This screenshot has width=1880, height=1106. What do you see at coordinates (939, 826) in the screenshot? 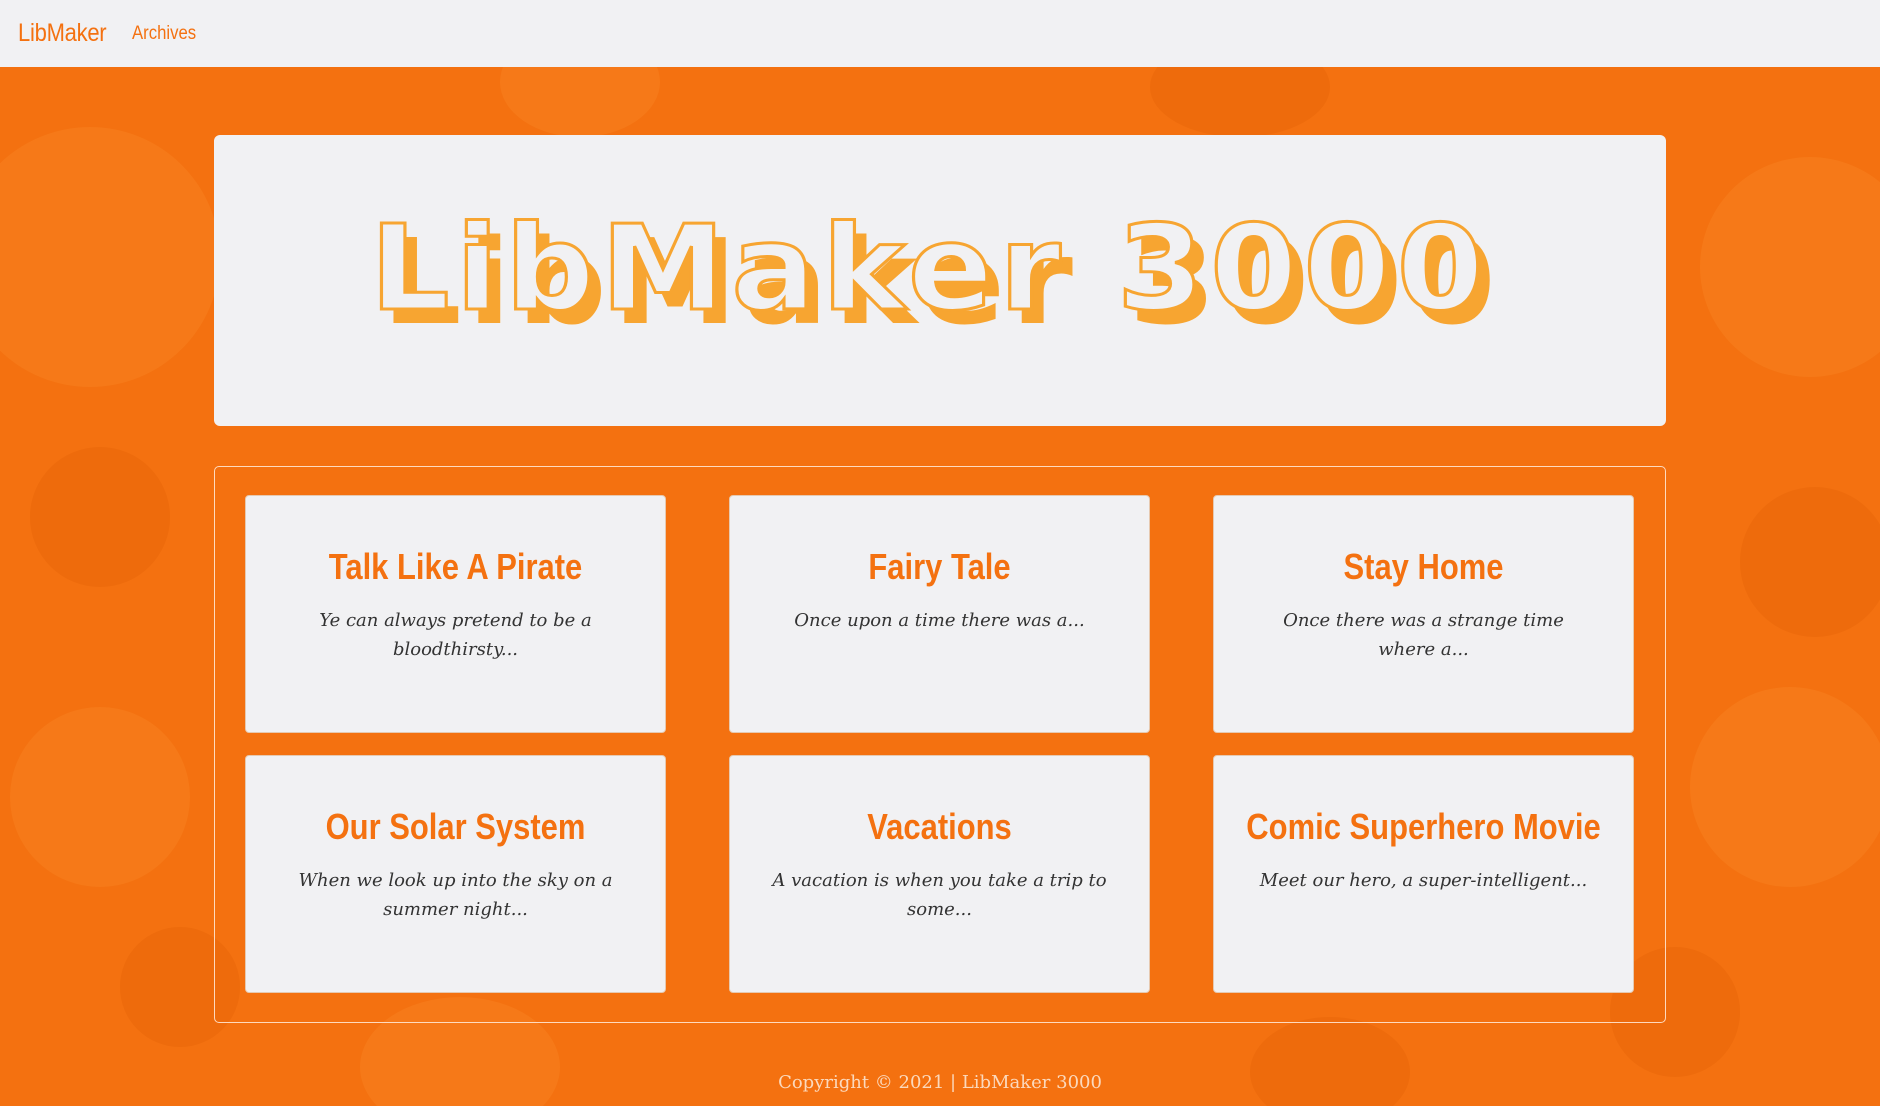
I see `card-title: Vacations` at bounding box center [939, 826].